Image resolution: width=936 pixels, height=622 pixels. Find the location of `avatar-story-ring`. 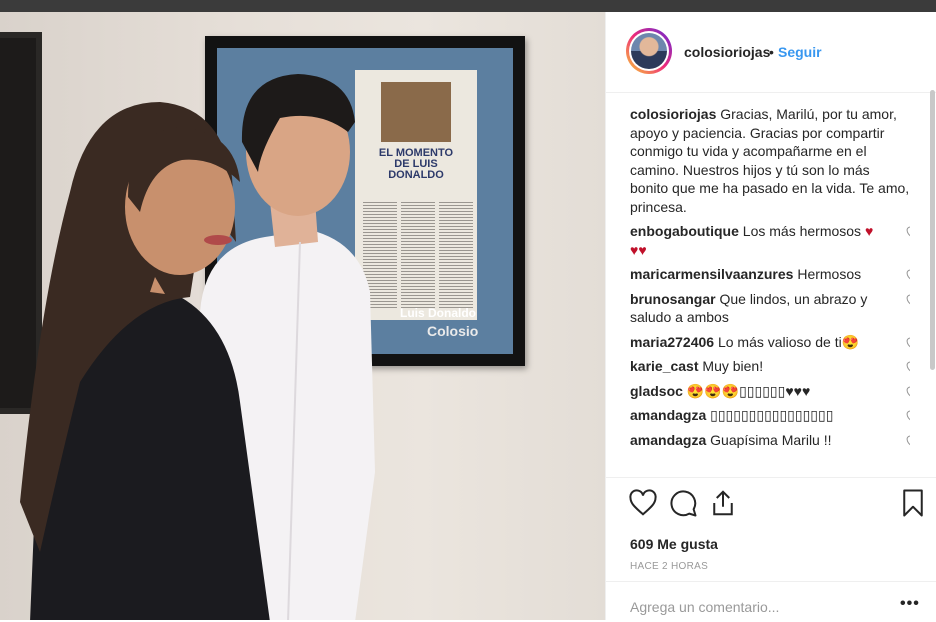

avatar-story-ring is located at coordinates (649, 51).